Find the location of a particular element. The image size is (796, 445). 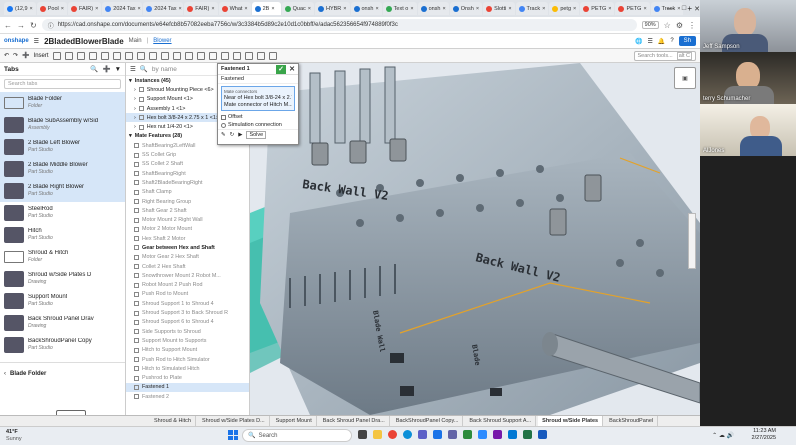

file-explorer-icon is located at coordinates (377, 434).